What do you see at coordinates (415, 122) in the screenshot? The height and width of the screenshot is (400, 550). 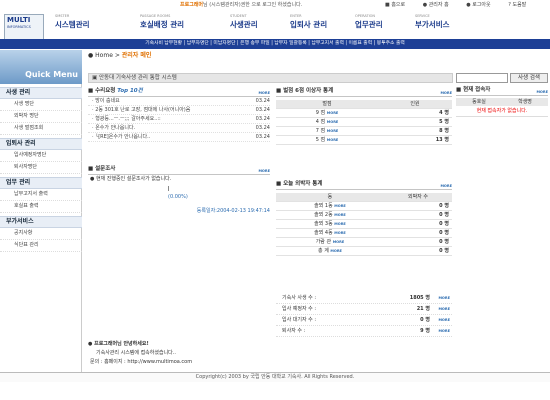 I see `penalty-count: 5 명` at bounding box center [415, 122].